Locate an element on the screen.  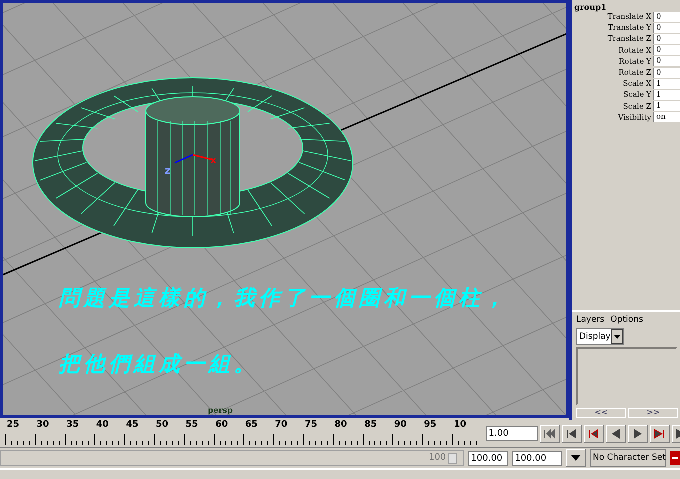
dropdown-button is located at coordinates (576, 458).